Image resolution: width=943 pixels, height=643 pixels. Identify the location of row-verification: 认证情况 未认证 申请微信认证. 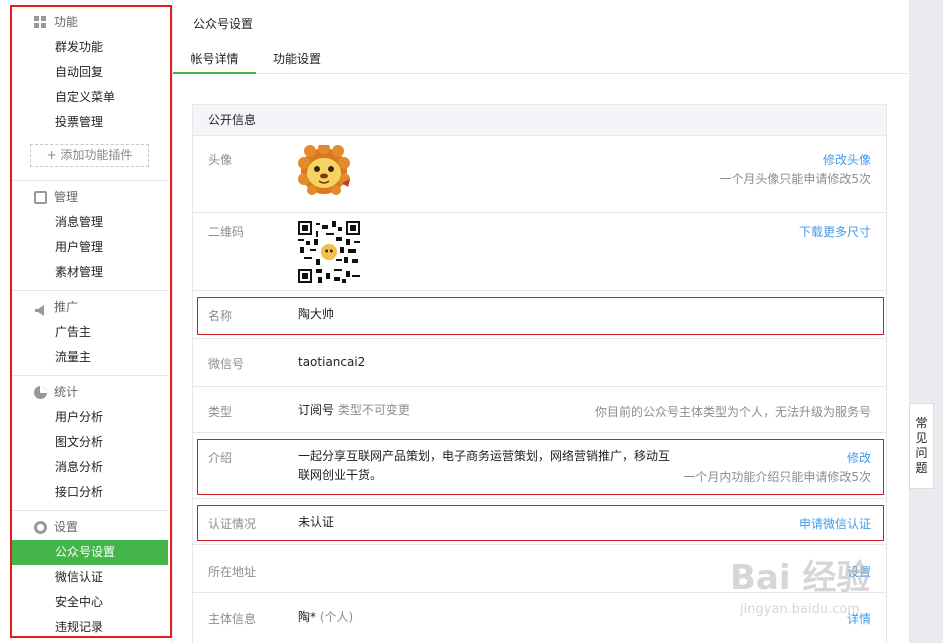
(539, 522).